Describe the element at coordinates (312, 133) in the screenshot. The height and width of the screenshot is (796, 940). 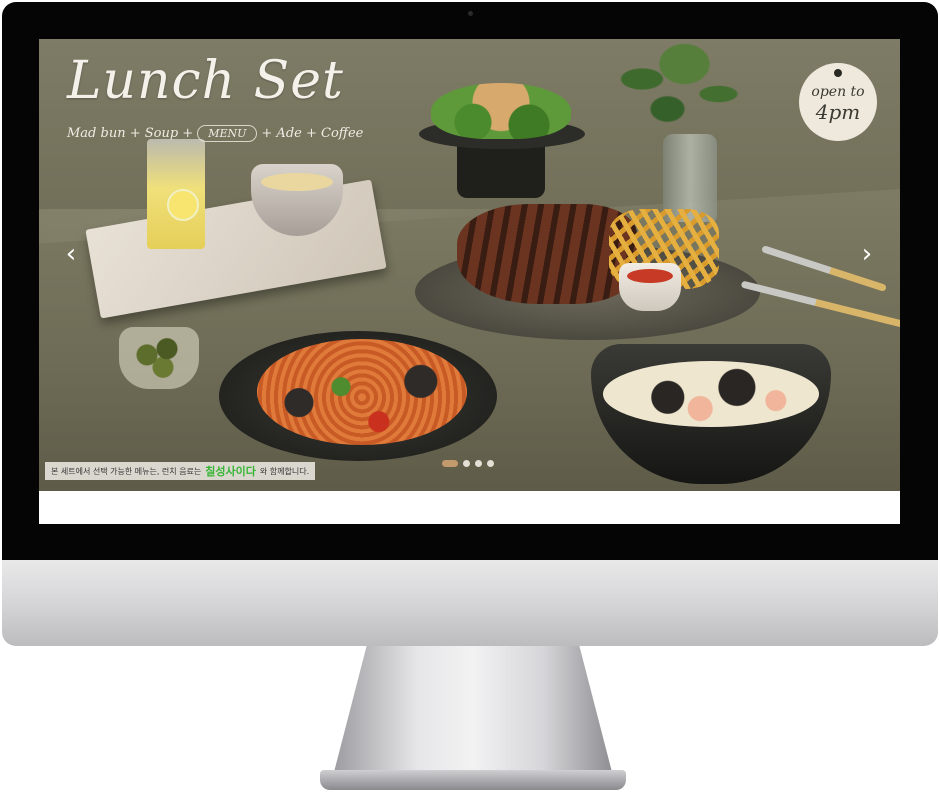
I see `subtitle-items-after: + Ade + Coffee` at that location.